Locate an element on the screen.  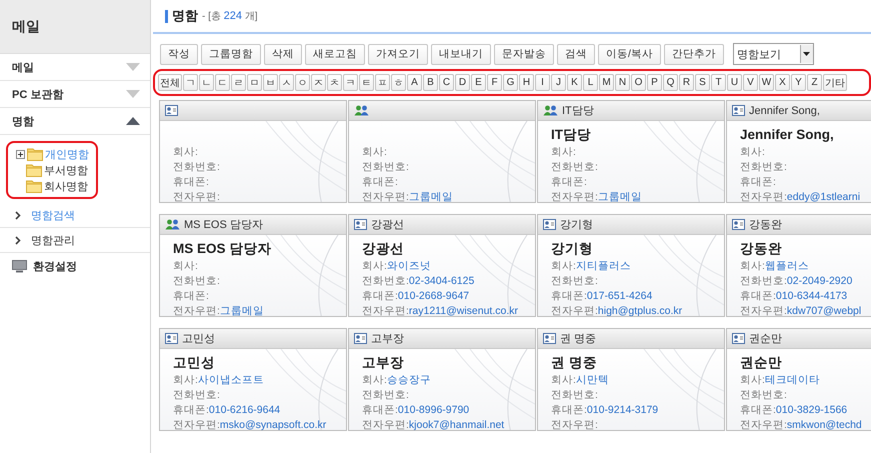
toolbar-button: 이동/복사 is located at coordinates (629, 54).